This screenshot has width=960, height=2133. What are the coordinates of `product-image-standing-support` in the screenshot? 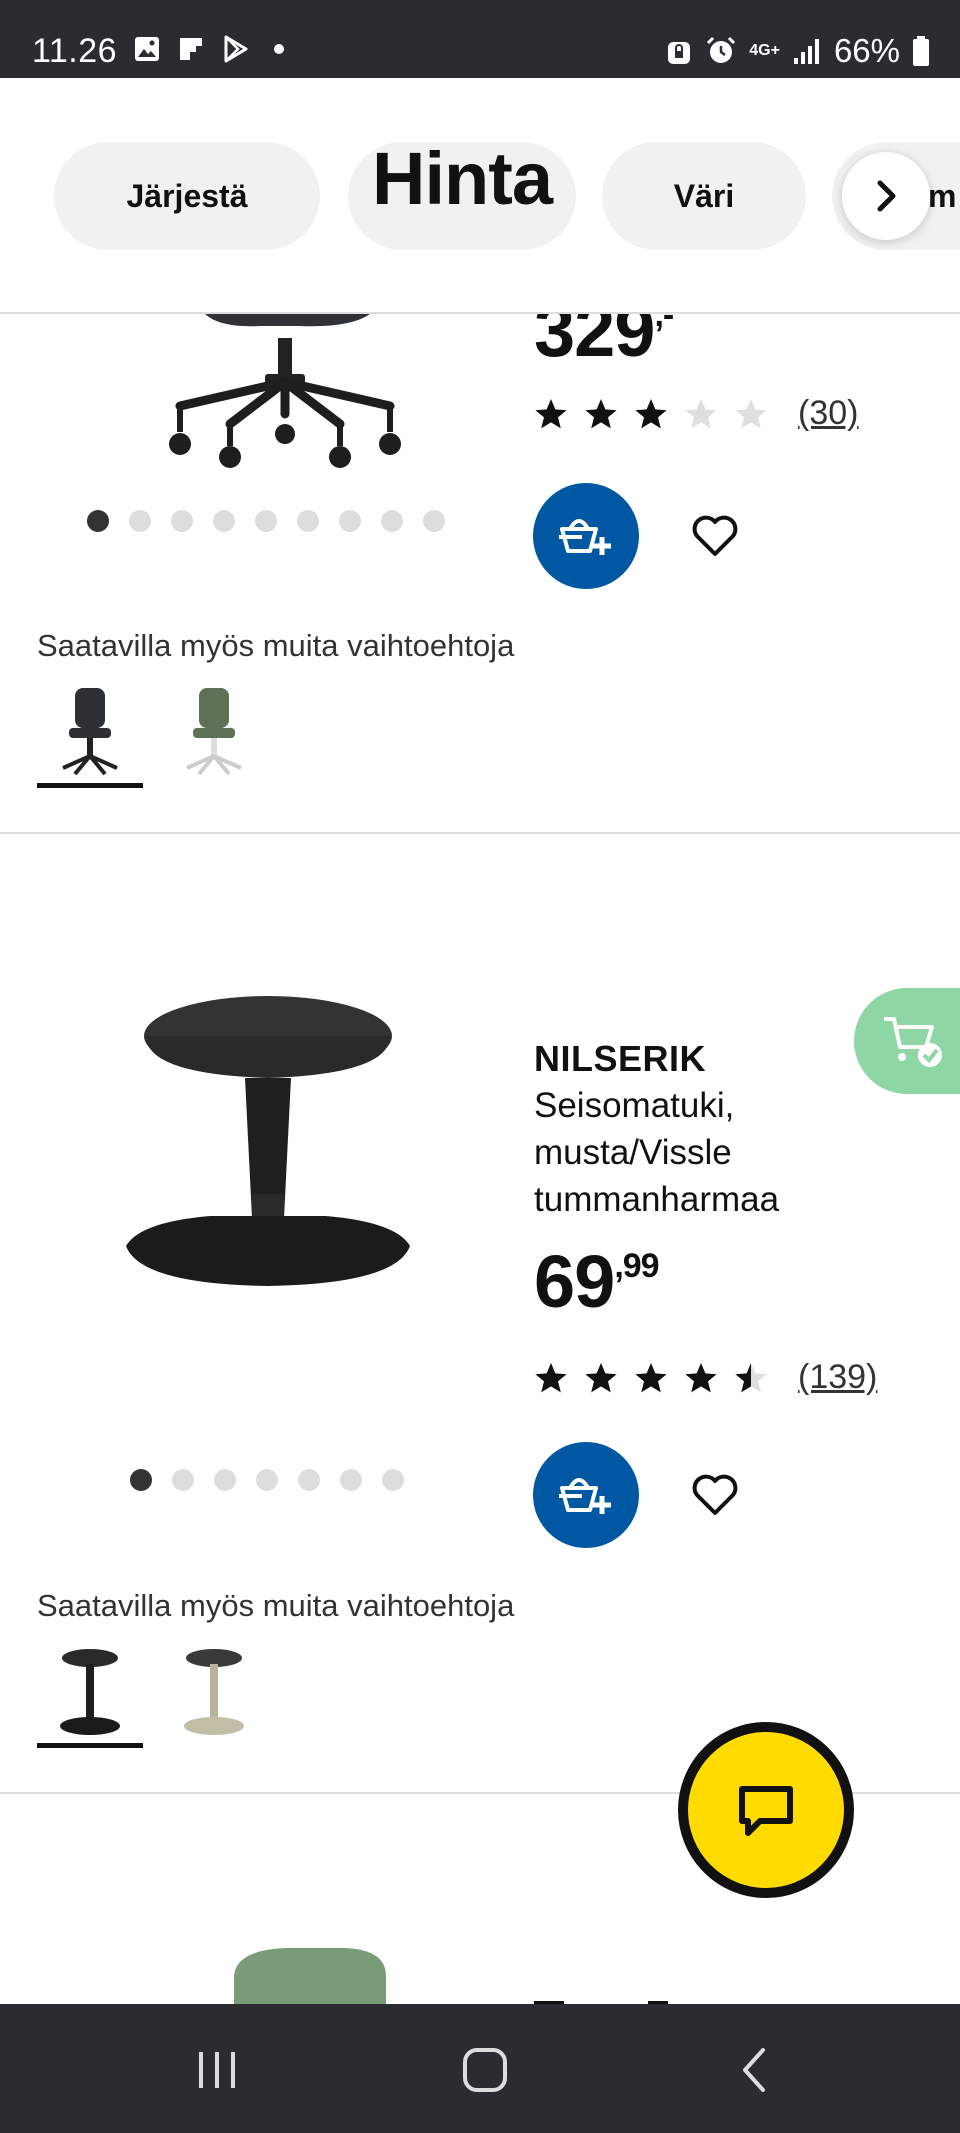 It's located at (270, 1136).